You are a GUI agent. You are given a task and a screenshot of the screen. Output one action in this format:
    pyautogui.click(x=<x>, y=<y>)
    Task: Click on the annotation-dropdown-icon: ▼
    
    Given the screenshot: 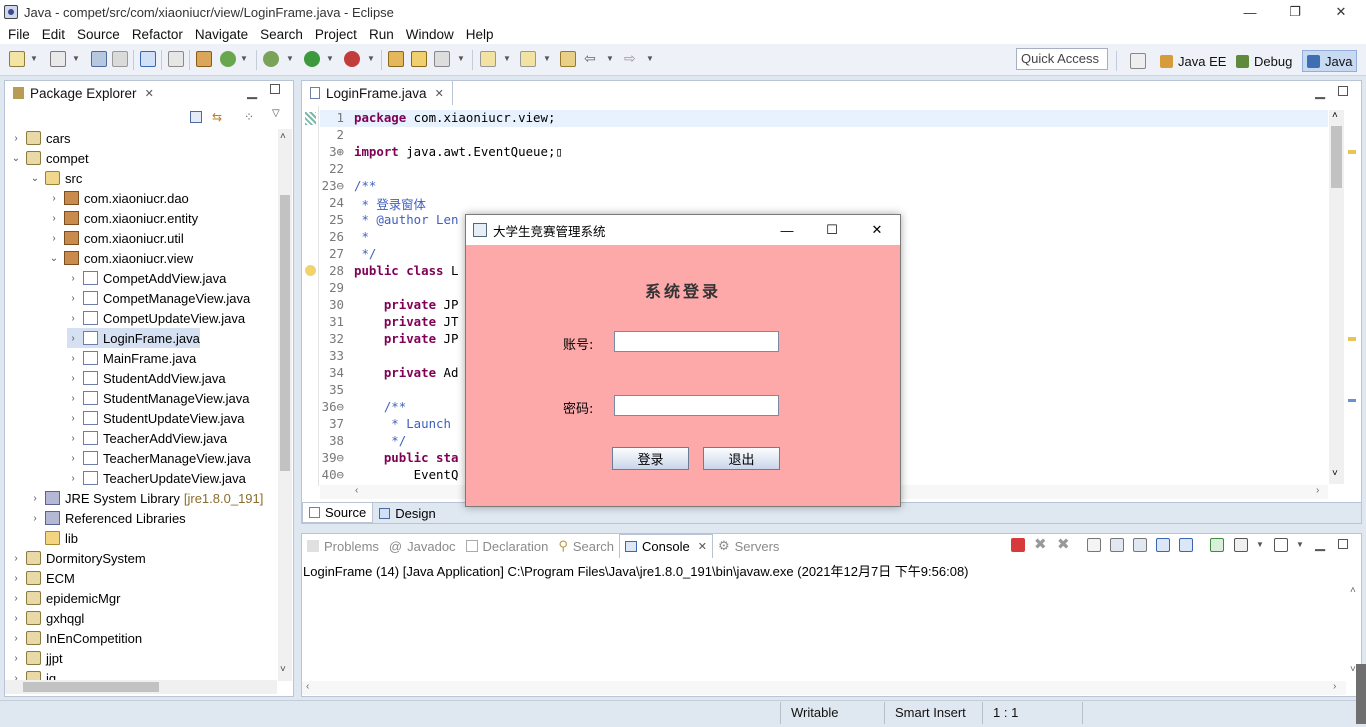 What is the action you would take?
    pyautogui.click(x=507, y=58)
    